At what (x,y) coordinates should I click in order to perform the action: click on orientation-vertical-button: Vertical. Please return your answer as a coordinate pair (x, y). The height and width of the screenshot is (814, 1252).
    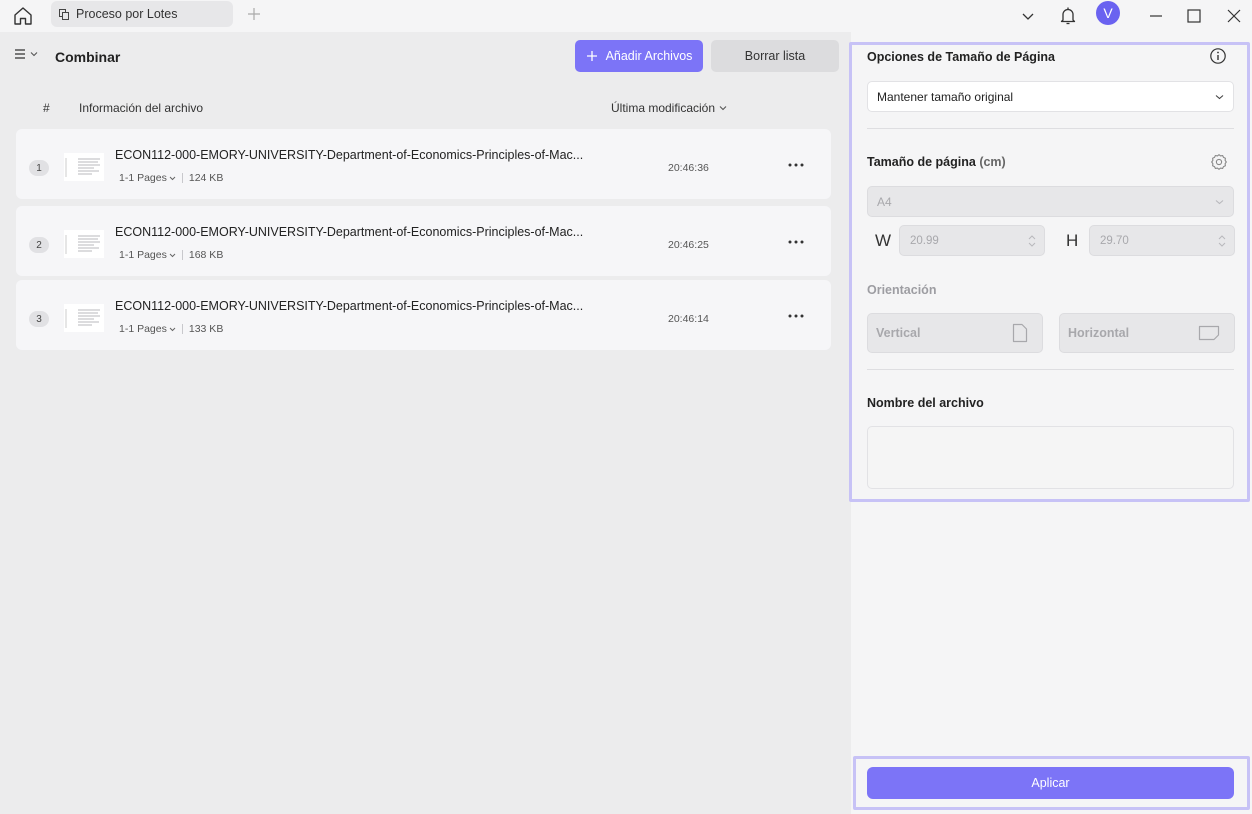
    Looking at the image, I should click on (955, 333).